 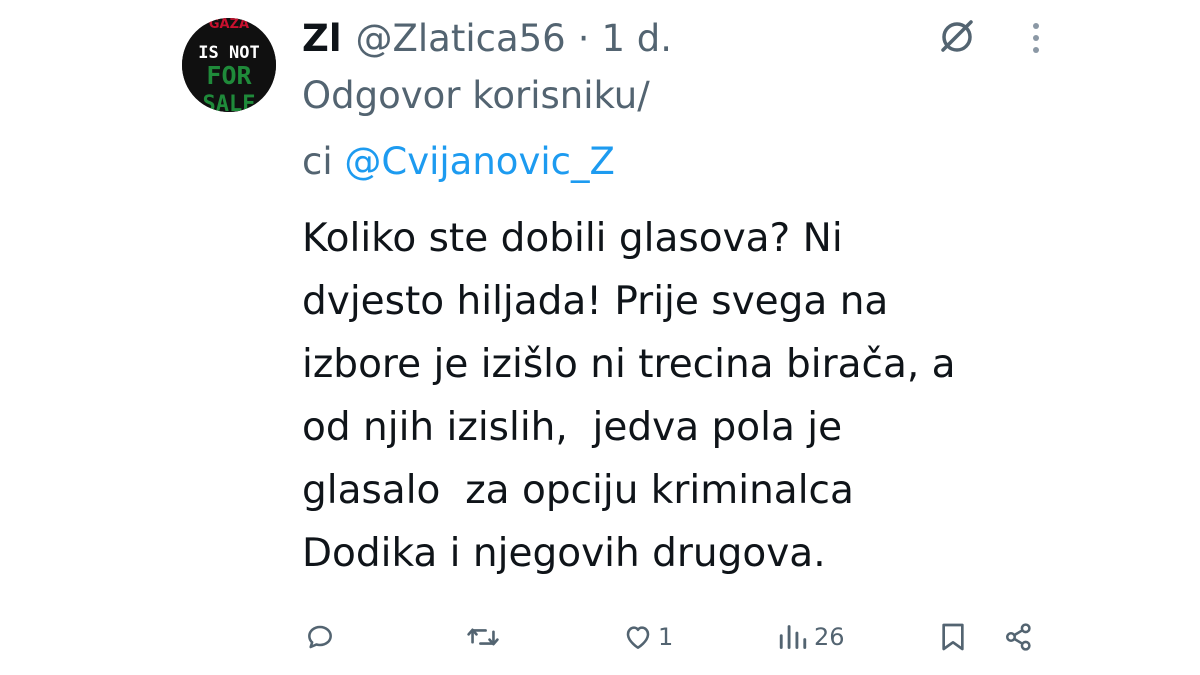 I want to click on bookmark-button, so click(x=953, y=637).